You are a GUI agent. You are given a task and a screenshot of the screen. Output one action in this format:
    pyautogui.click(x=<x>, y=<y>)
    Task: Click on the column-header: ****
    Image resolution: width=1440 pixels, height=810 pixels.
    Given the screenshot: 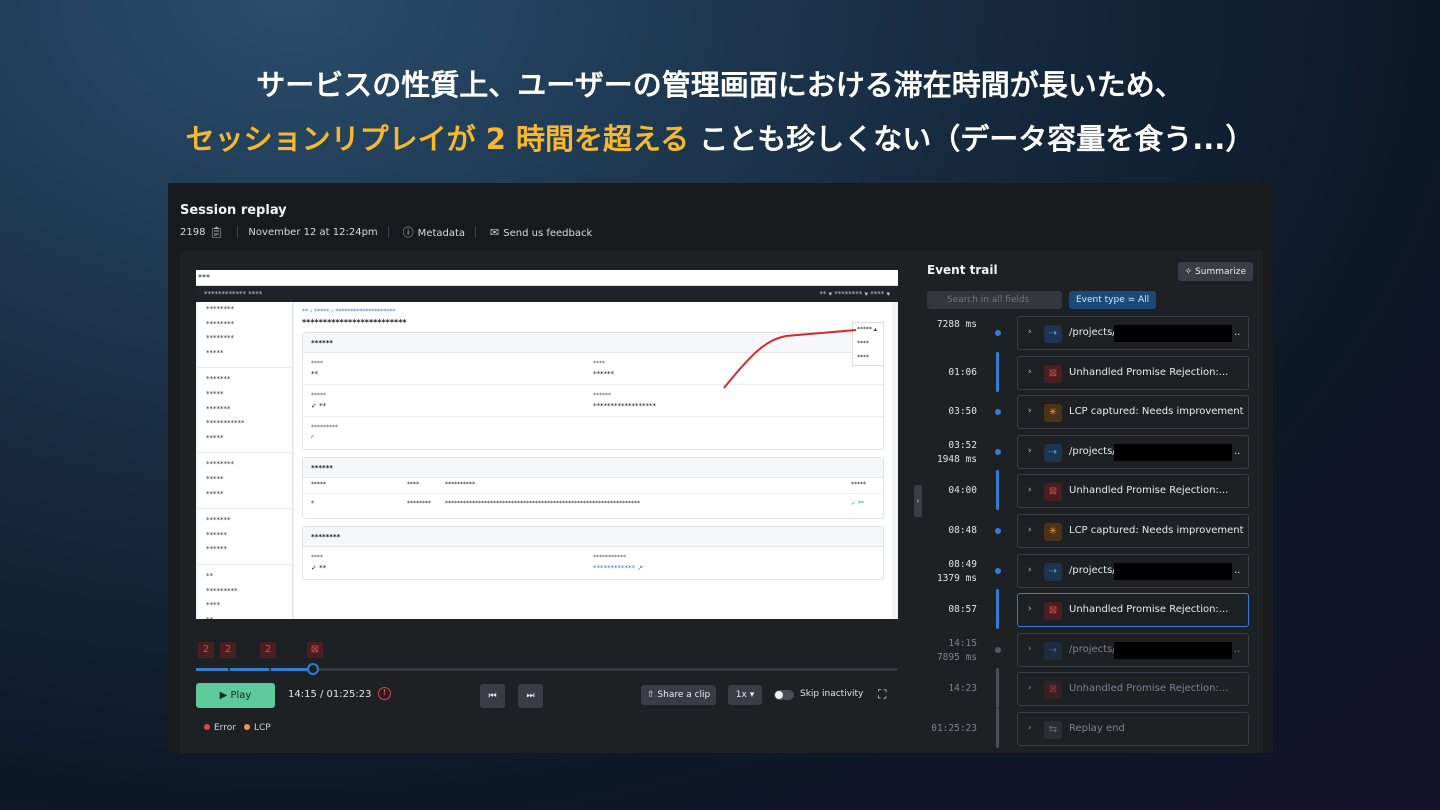 What is the action you would take?
    pyautogui.click(x=413, y=484)
    